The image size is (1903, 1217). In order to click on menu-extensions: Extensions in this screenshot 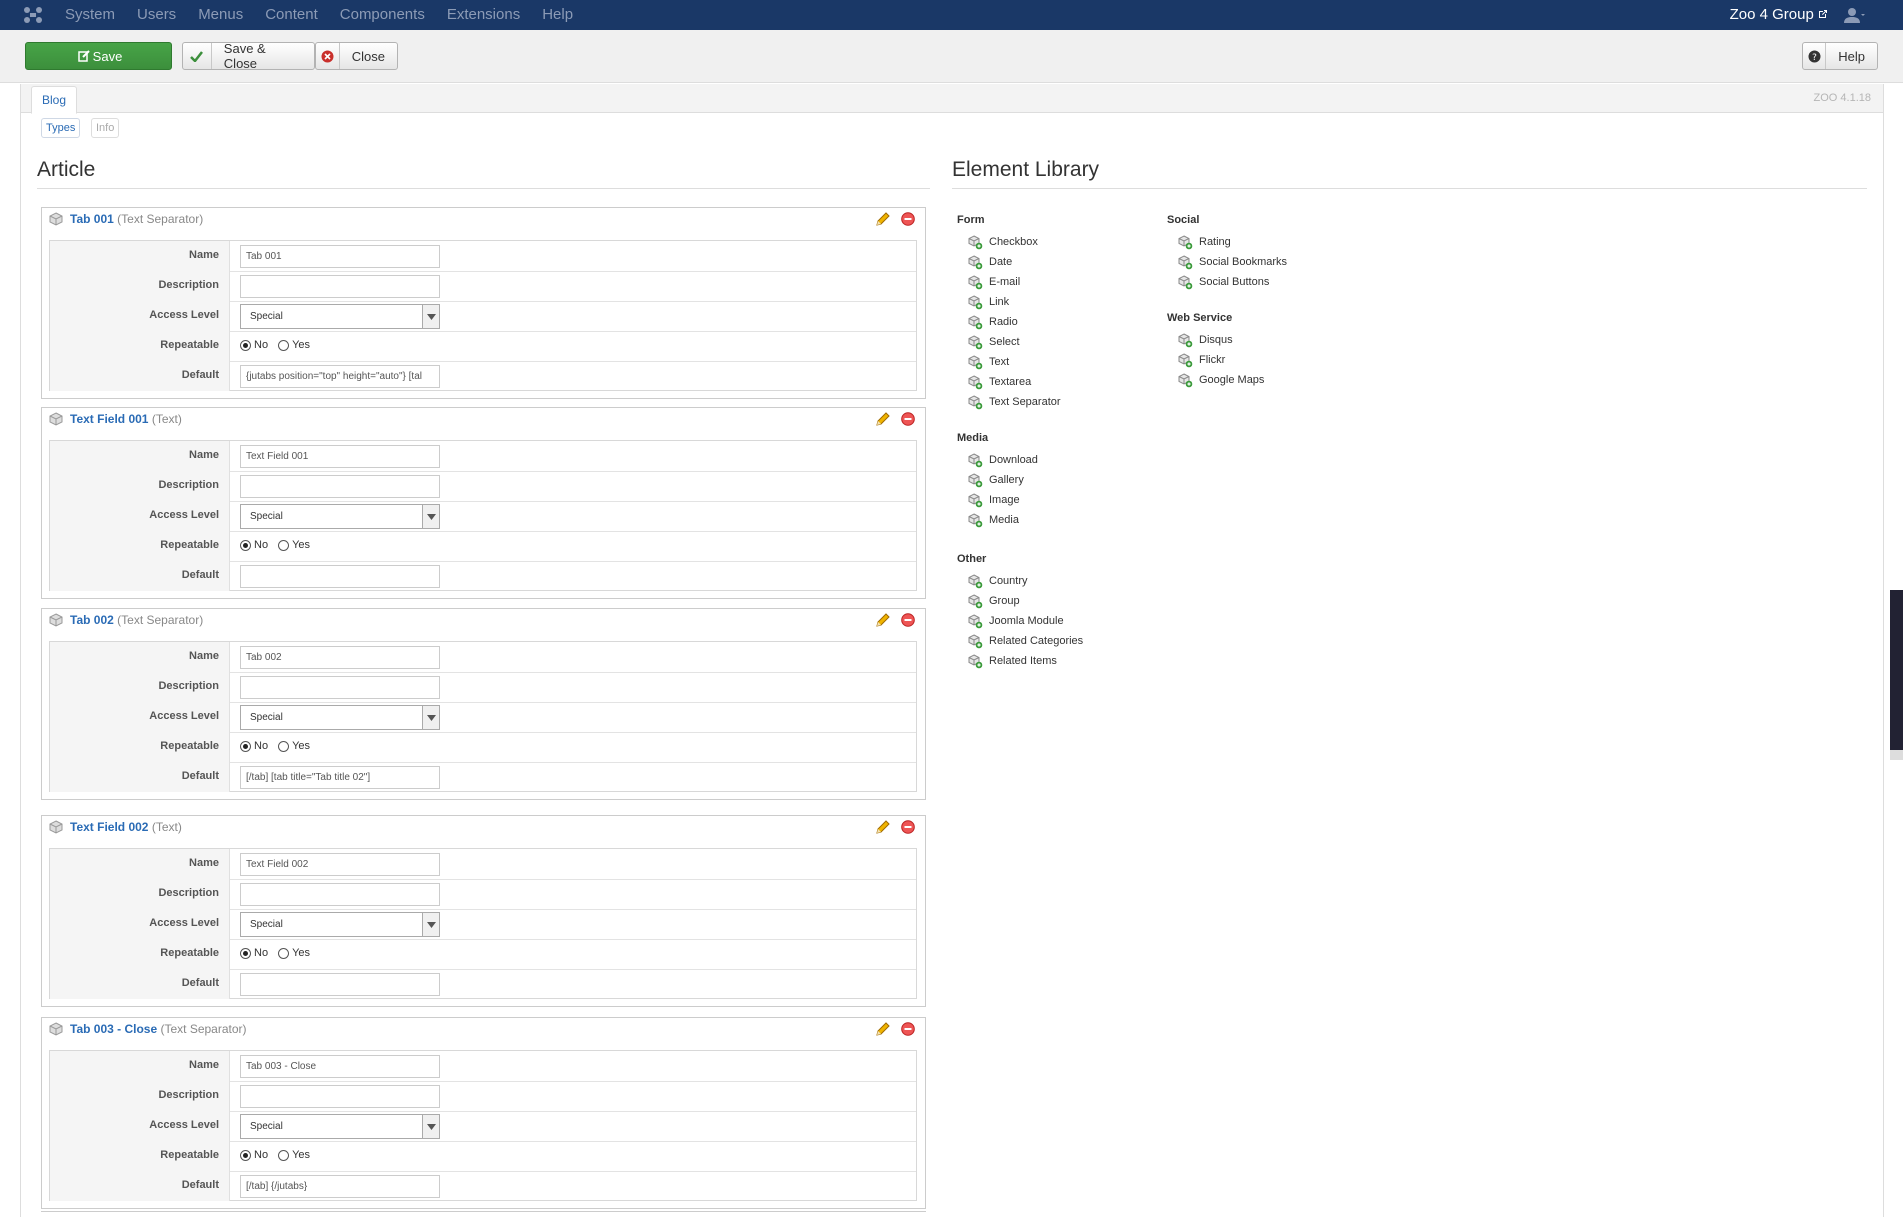, I will do `click(483, 15)`.